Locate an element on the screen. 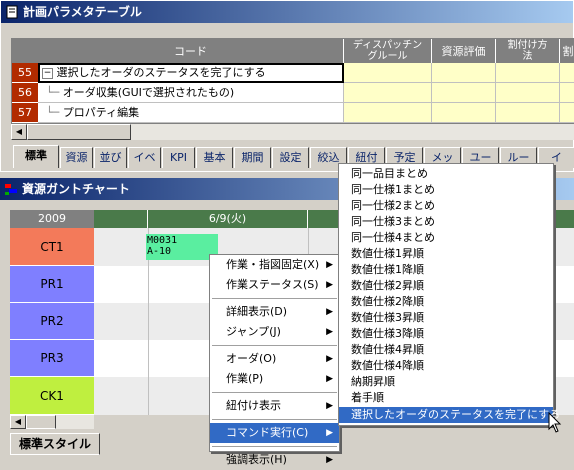 The image size is (574, 470). param-window-titlebar: 計画パラメタテーブル is located at coordinates (287, 12).